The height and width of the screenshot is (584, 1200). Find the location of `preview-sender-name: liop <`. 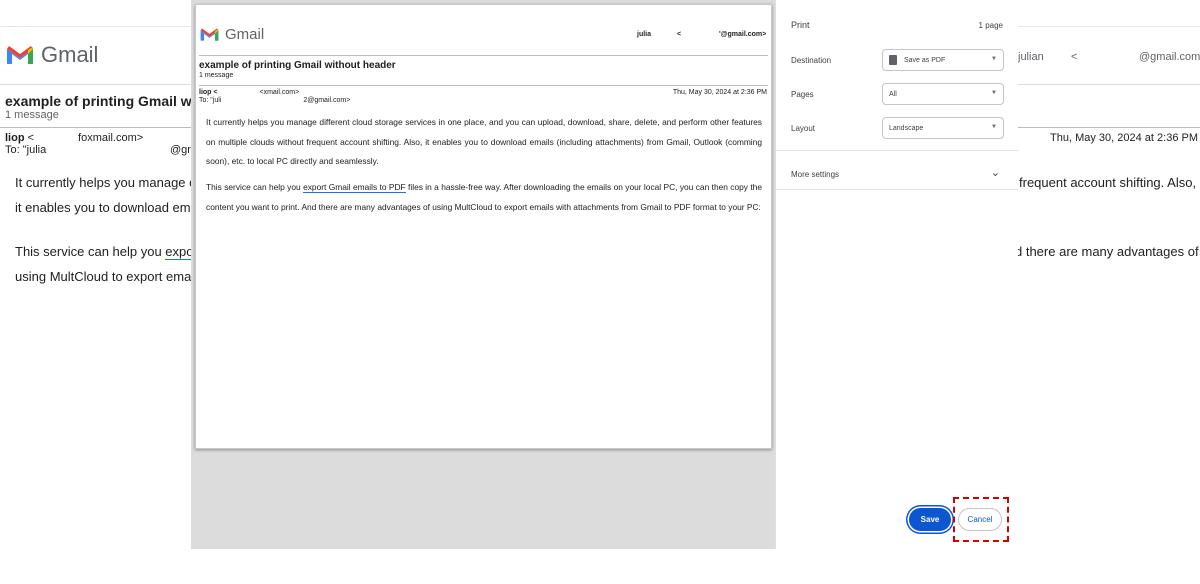

preview-sender-name: liop < is located at coordinates (208, 92).